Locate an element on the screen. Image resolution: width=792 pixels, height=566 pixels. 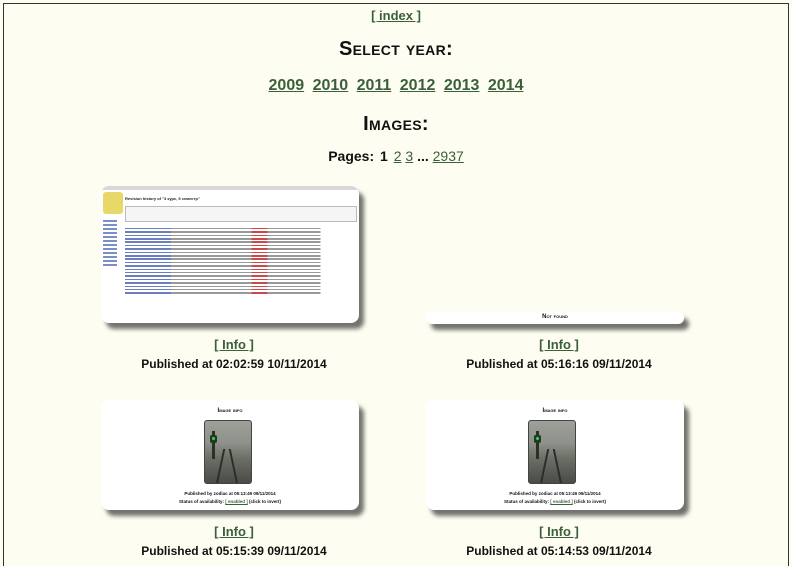
year-link-2009: 2009 is located at coordinates (287, 85).